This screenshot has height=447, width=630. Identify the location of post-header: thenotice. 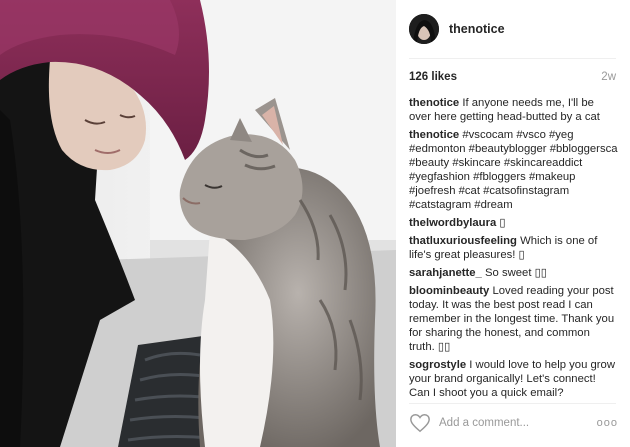
(457, 29).